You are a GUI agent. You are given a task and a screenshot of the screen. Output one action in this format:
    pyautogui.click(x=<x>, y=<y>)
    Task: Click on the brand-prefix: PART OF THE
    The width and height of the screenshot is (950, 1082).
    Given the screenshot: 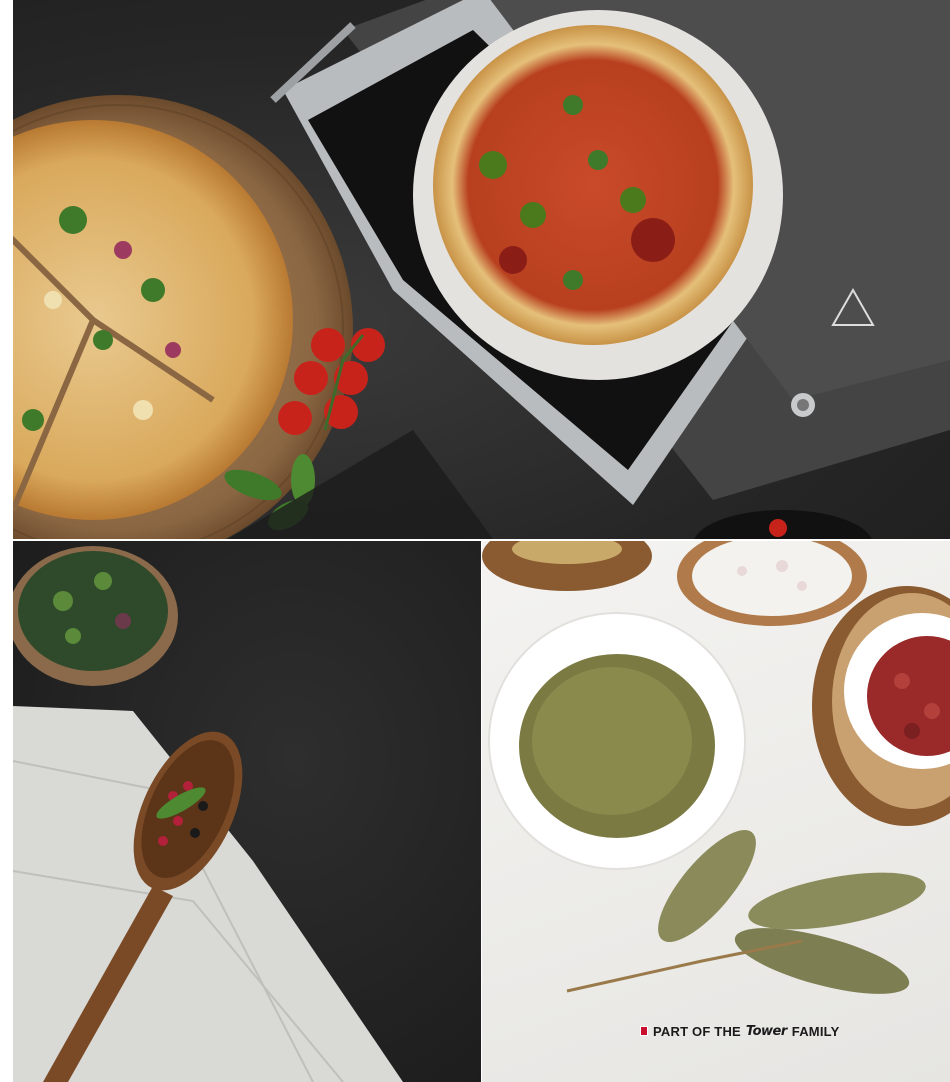 What is the action you would take?
    pyautogui.click(x=697, y=1031)
    